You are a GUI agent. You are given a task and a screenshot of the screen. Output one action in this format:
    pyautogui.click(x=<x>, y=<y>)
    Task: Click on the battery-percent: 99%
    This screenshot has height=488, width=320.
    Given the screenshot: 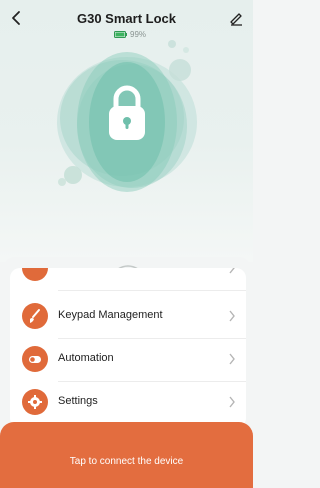 What is the action you would take?
    pyautogui.click(x=138, y=34)
    